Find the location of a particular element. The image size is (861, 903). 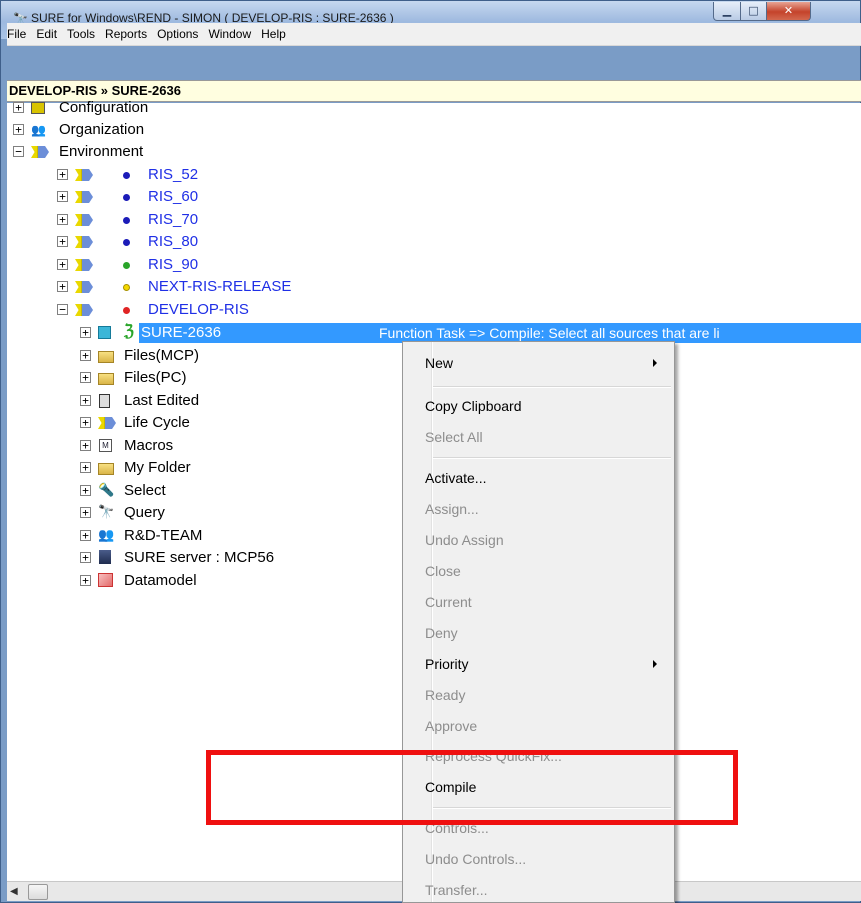

tree-item-environment: + RIS_90 is located at coordinates (207, 265).